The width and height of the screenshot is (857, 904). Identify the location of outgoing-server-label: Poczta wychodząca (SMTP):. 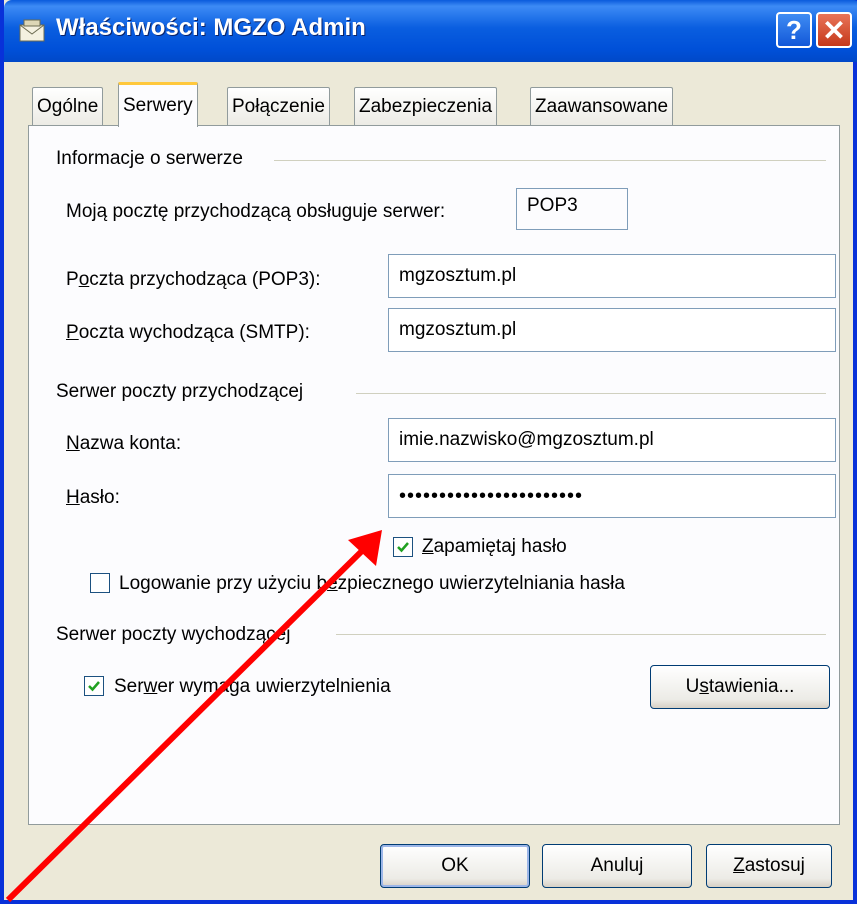
(188, 332).